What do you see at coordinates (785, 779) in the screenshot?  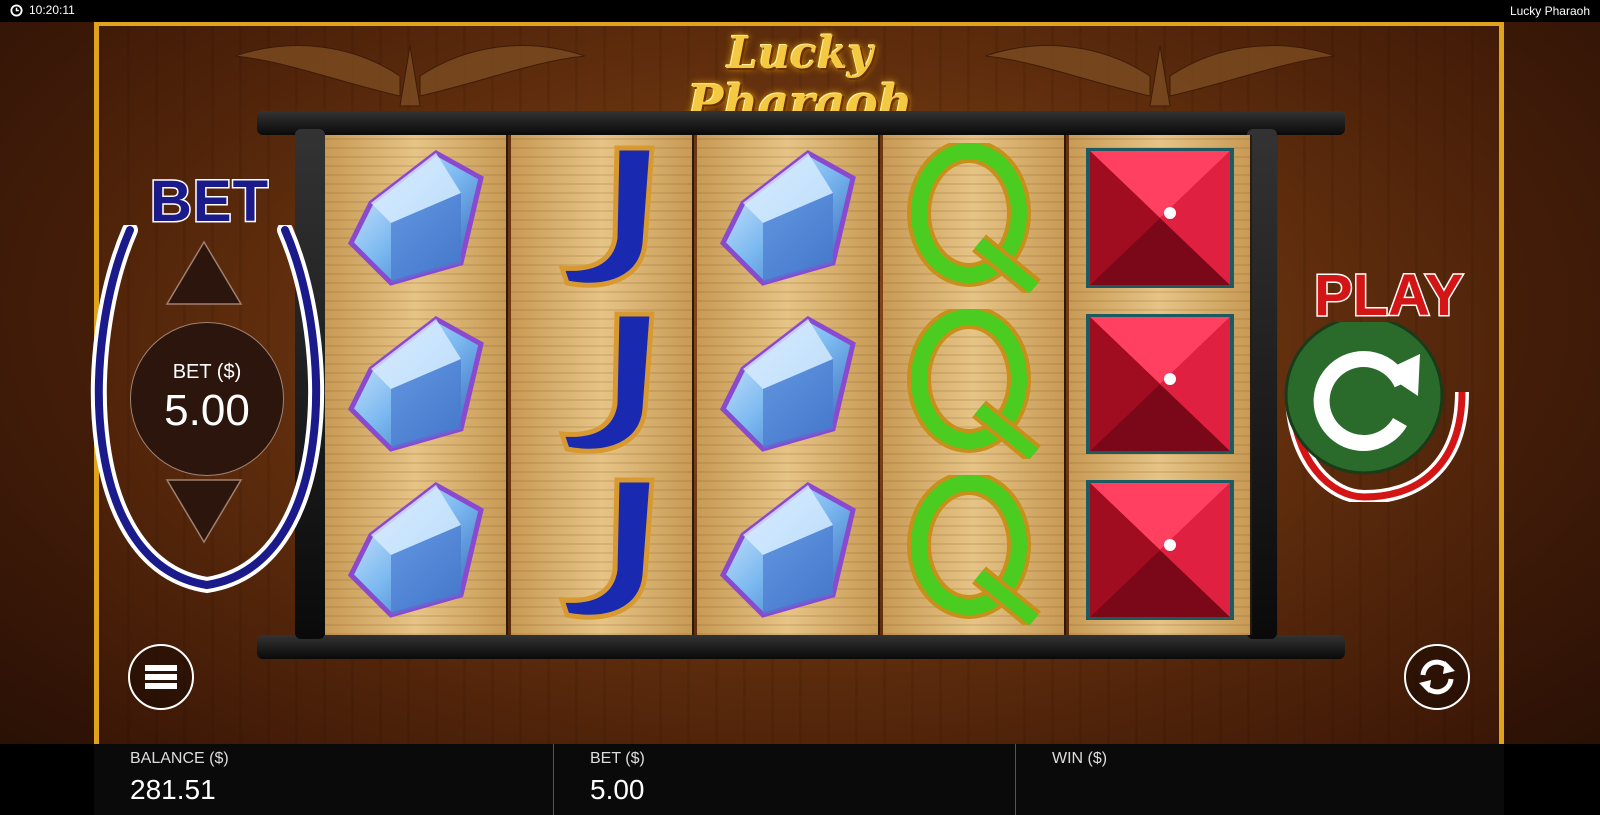 I see `bet-section: BET ($) 5.00` at bounding box center [785, 779].